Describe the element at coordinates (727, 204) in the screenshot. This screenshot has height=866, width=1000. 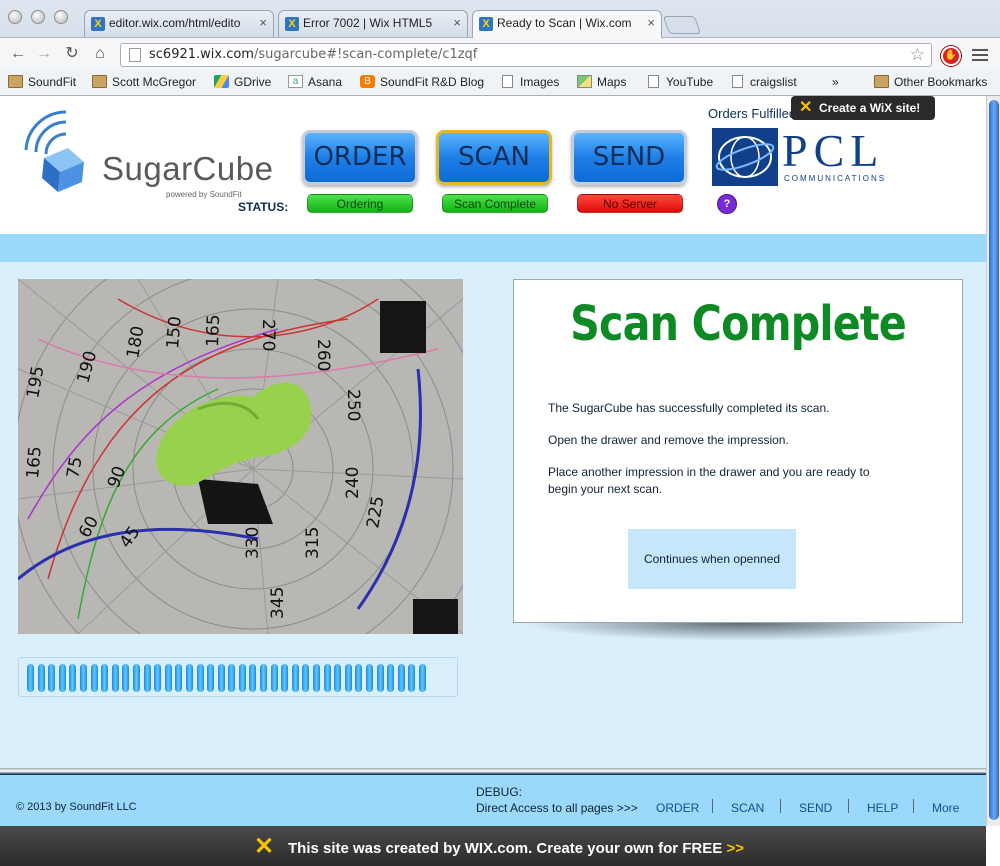
I see `help-icon: ?` at that location.